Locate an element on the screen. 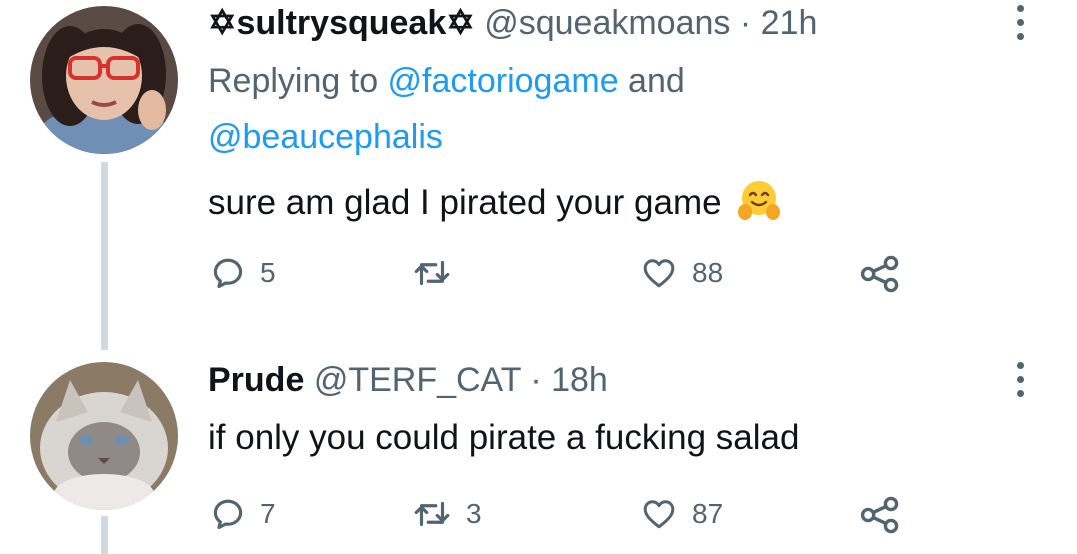 The height and width of the screenshot is (554, 1077). thread-line is located at coordinates (104, 256).